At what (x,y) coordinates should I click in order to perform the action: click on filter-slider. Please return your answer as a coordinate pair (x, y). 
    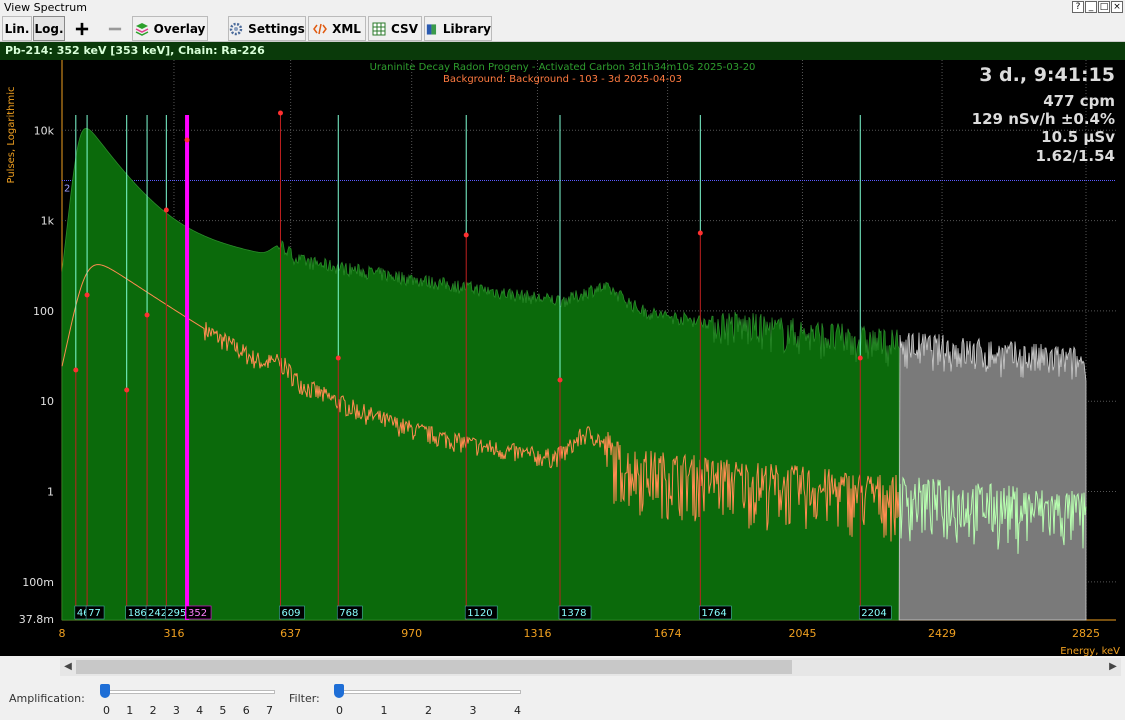
    Looking at the image, I should click on (339, 691).